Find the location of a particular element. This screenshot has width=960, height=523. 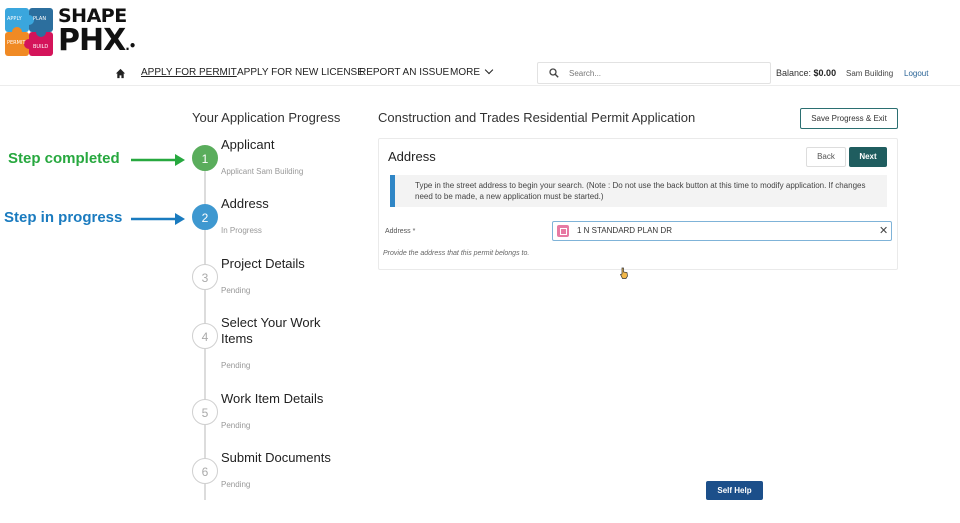

logout-link: Logout is located at coordinates (916, 73).